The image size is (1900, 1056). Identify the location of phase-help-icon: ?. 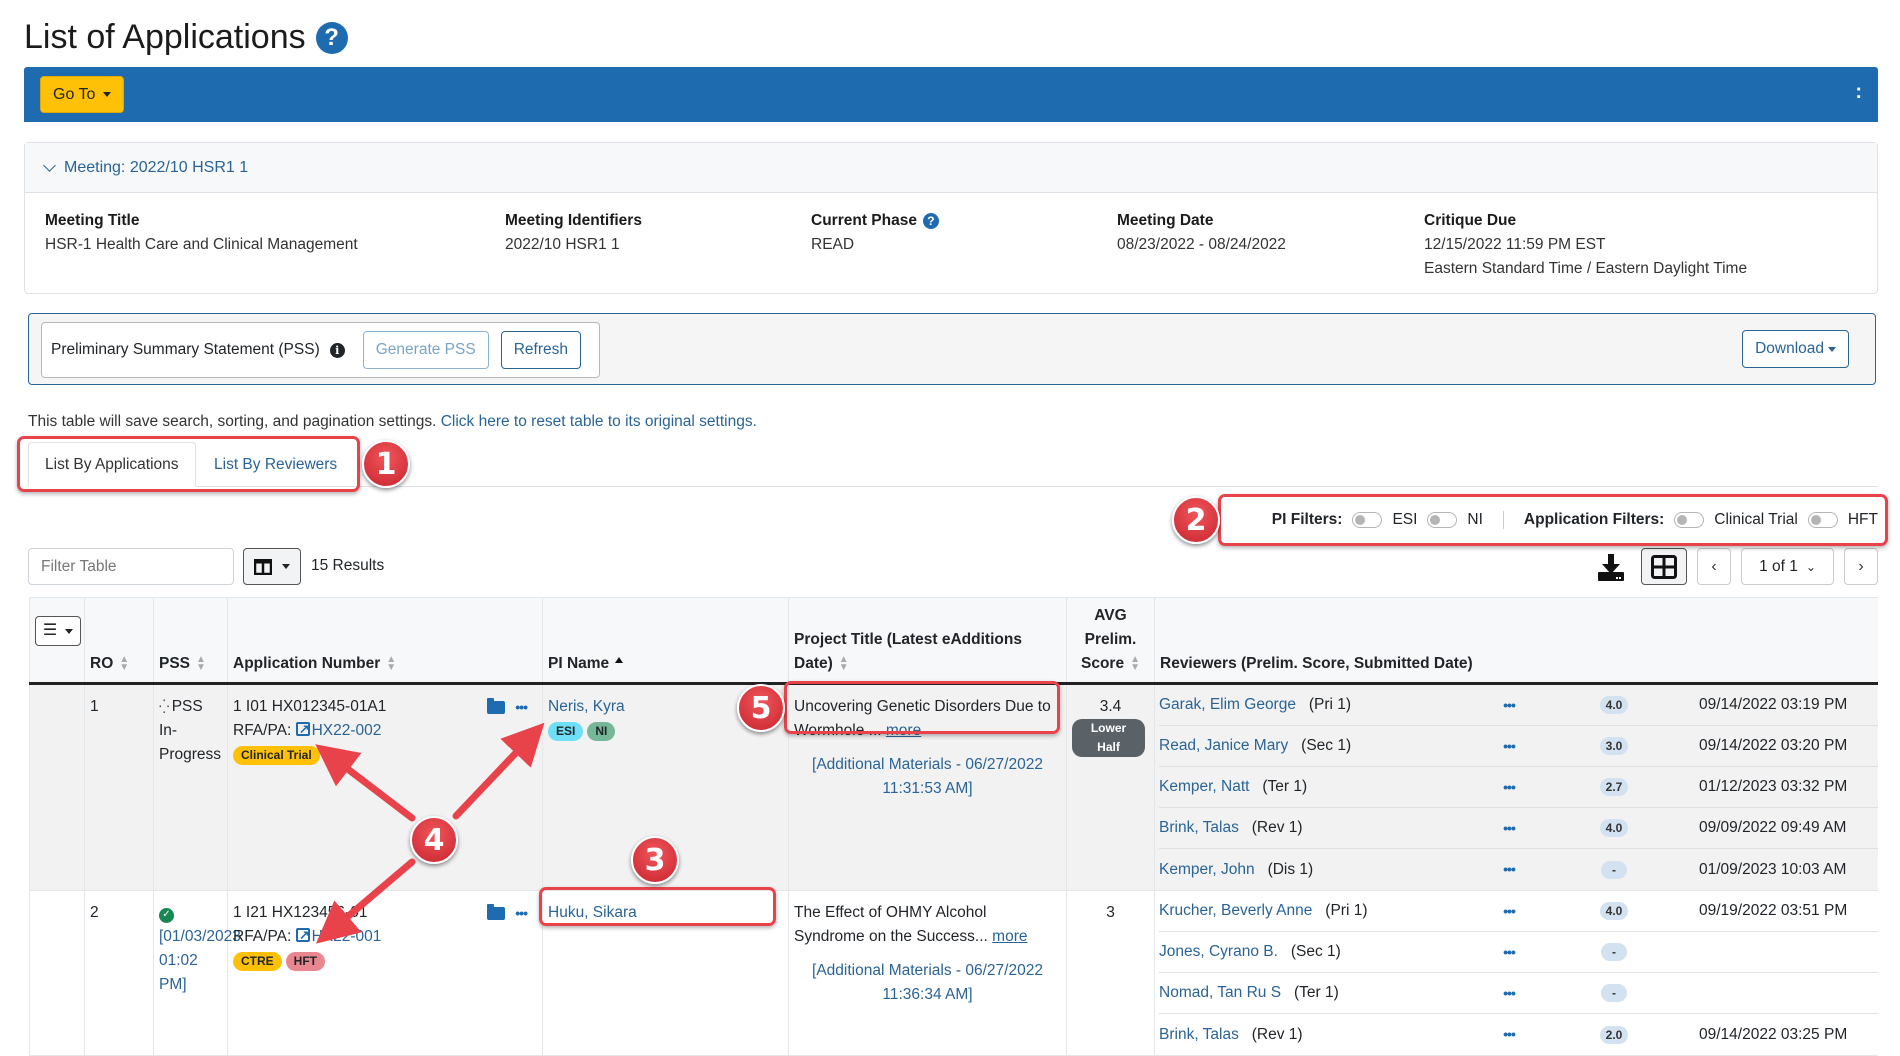
(930, 220).